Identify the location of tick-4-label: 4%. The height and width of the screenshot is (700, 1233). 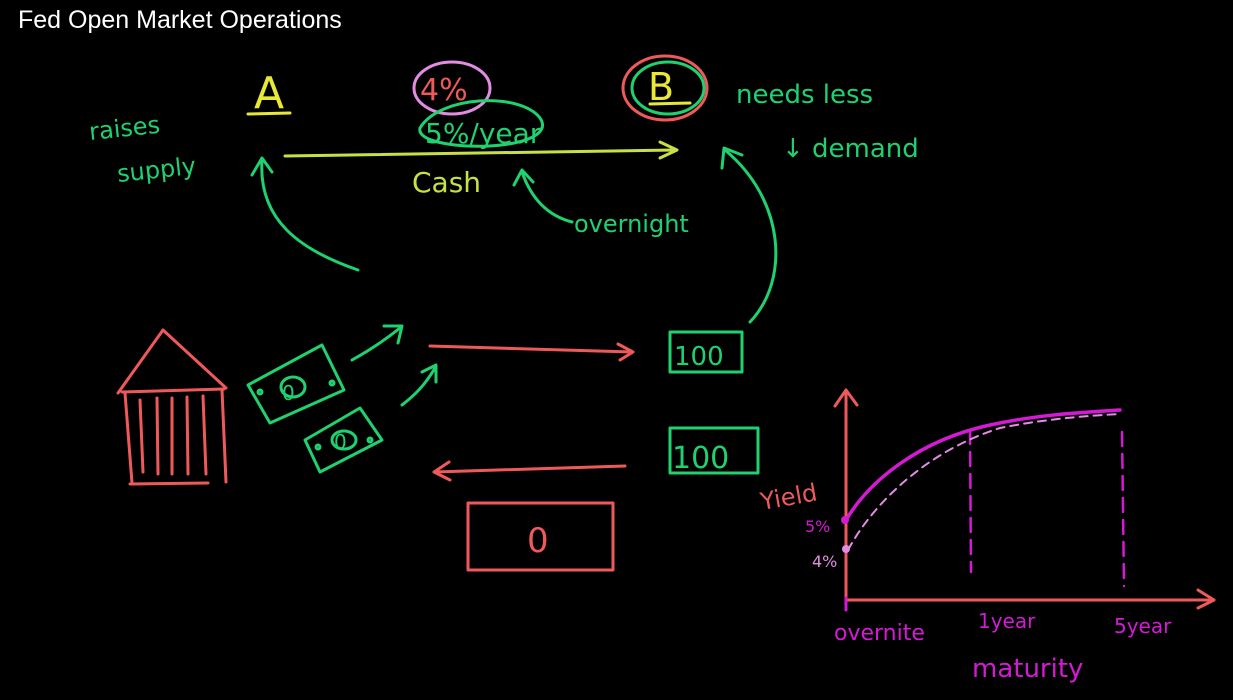
(824, 561).